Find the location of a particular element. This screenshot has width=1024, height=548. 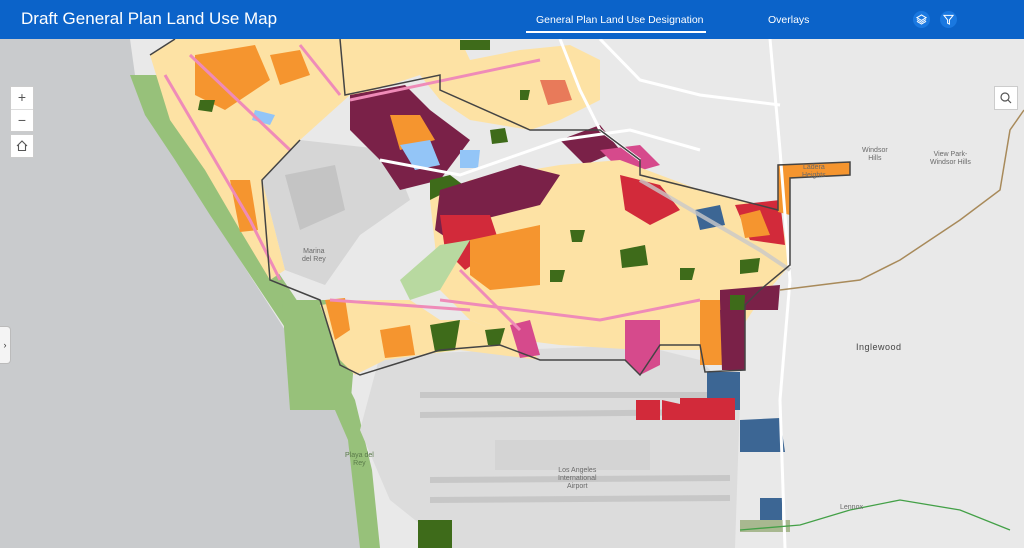

panel-toggle-button: › is located at coordinates (5, 345).